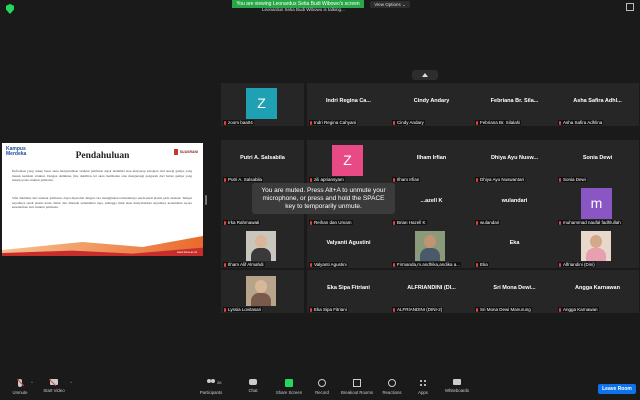 The height and width of the screenshot is (400, 640). I want to click on participant-name: ...azell K, so click(431, 201).